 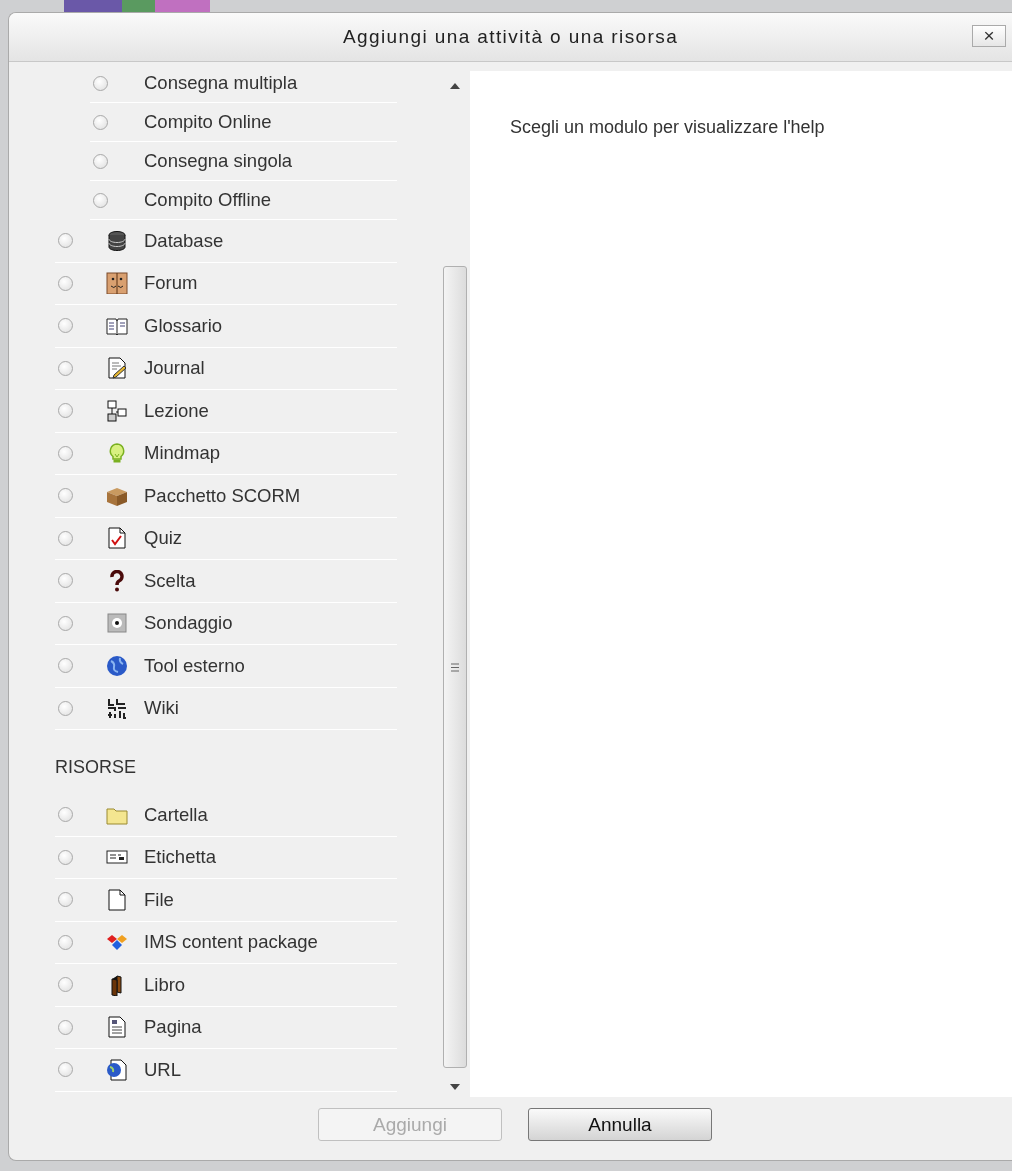 What do you see at coordinates (218, 161) in the screenshot?
I see `option-label: Consegna singola` at bounding box center [218, 161].